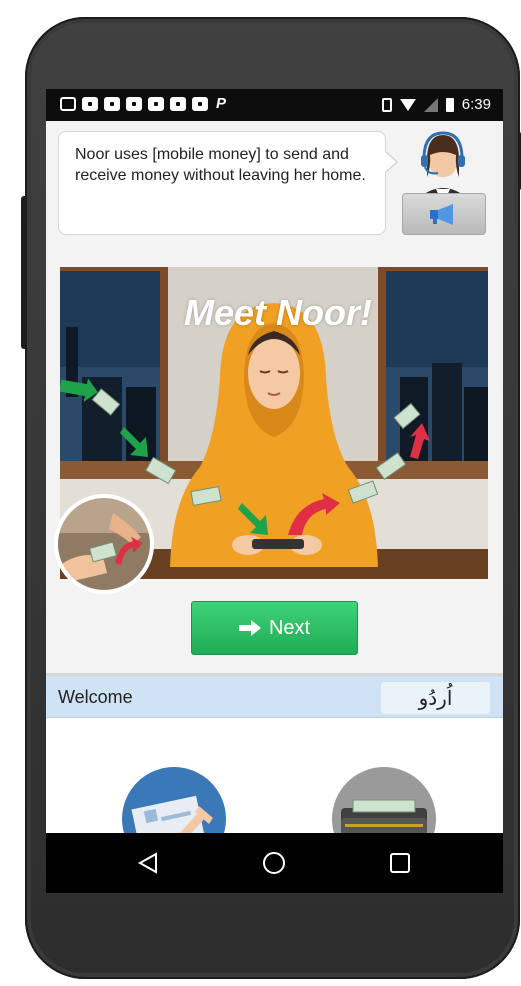 The width and height of the screenshot is (521, 986). Describe the element at coordinates (430, 104) in the screenshot. I see `no-signal-icon` at that location.